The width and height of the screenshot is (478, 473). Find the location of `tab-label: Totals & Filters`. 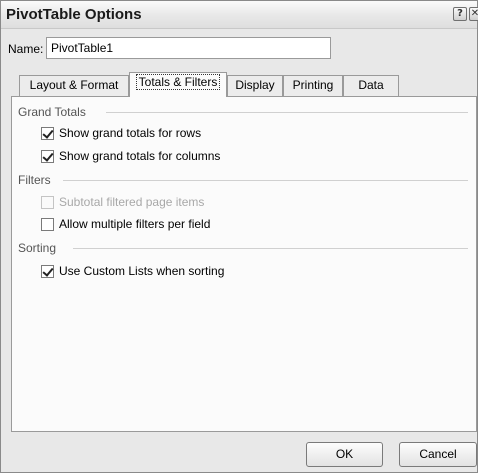

tab-label: Totals & Filters is located at coordinates (178, 82).